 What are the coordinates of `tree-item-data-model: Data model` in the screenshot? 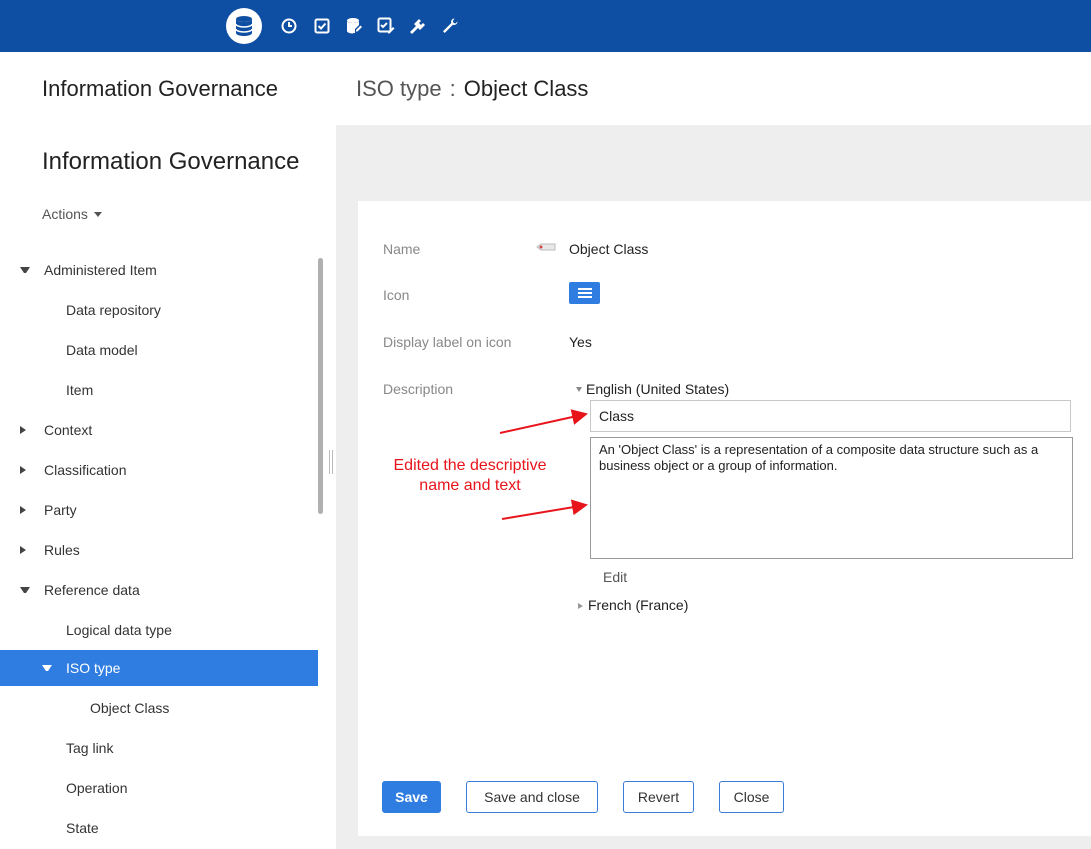 It's located at (159, 350).